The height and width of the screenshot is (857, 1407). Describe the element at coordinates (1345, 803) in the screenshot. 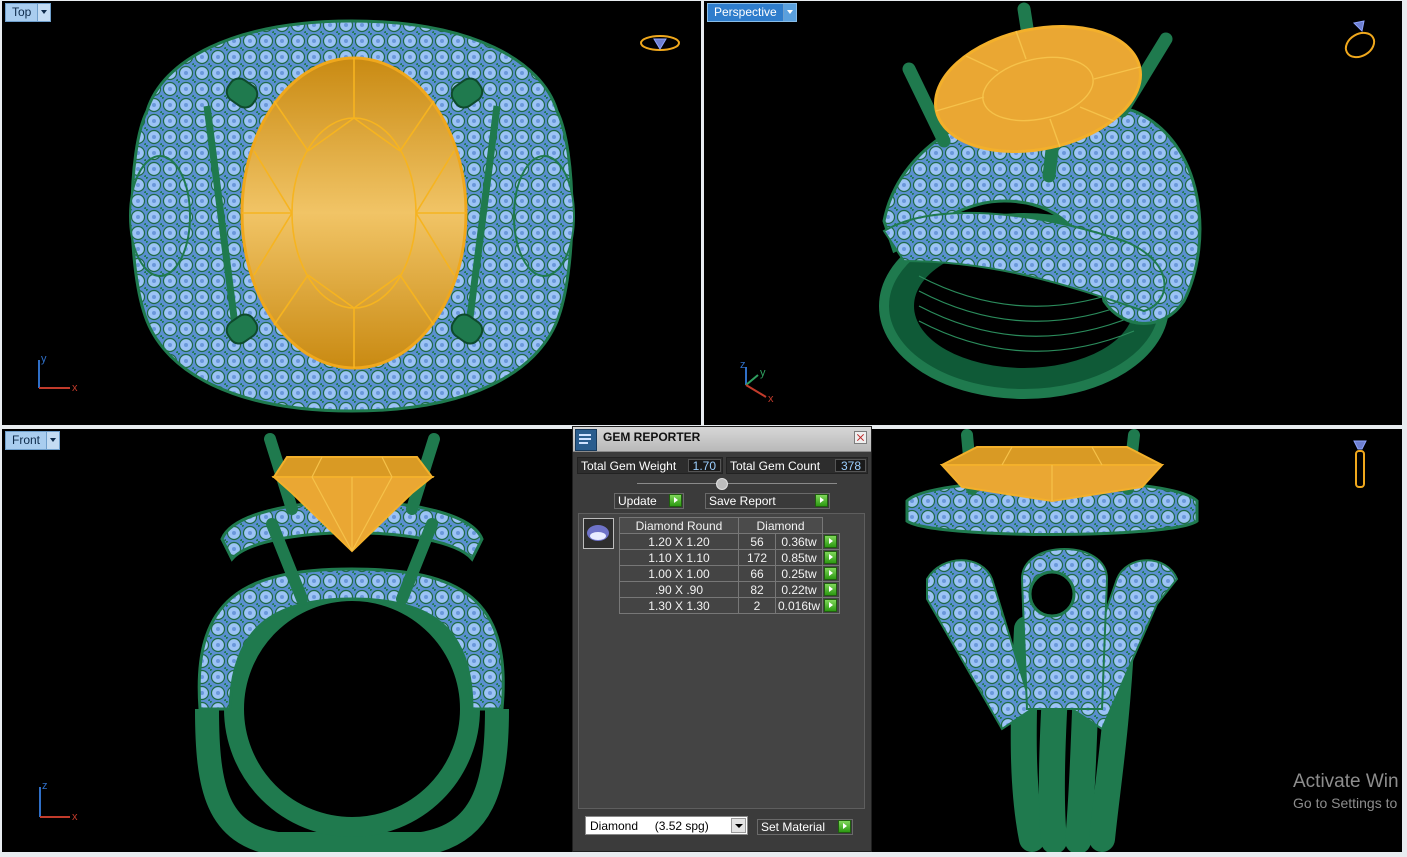

I see `watermark-line2: Go to Settings to` at that location.